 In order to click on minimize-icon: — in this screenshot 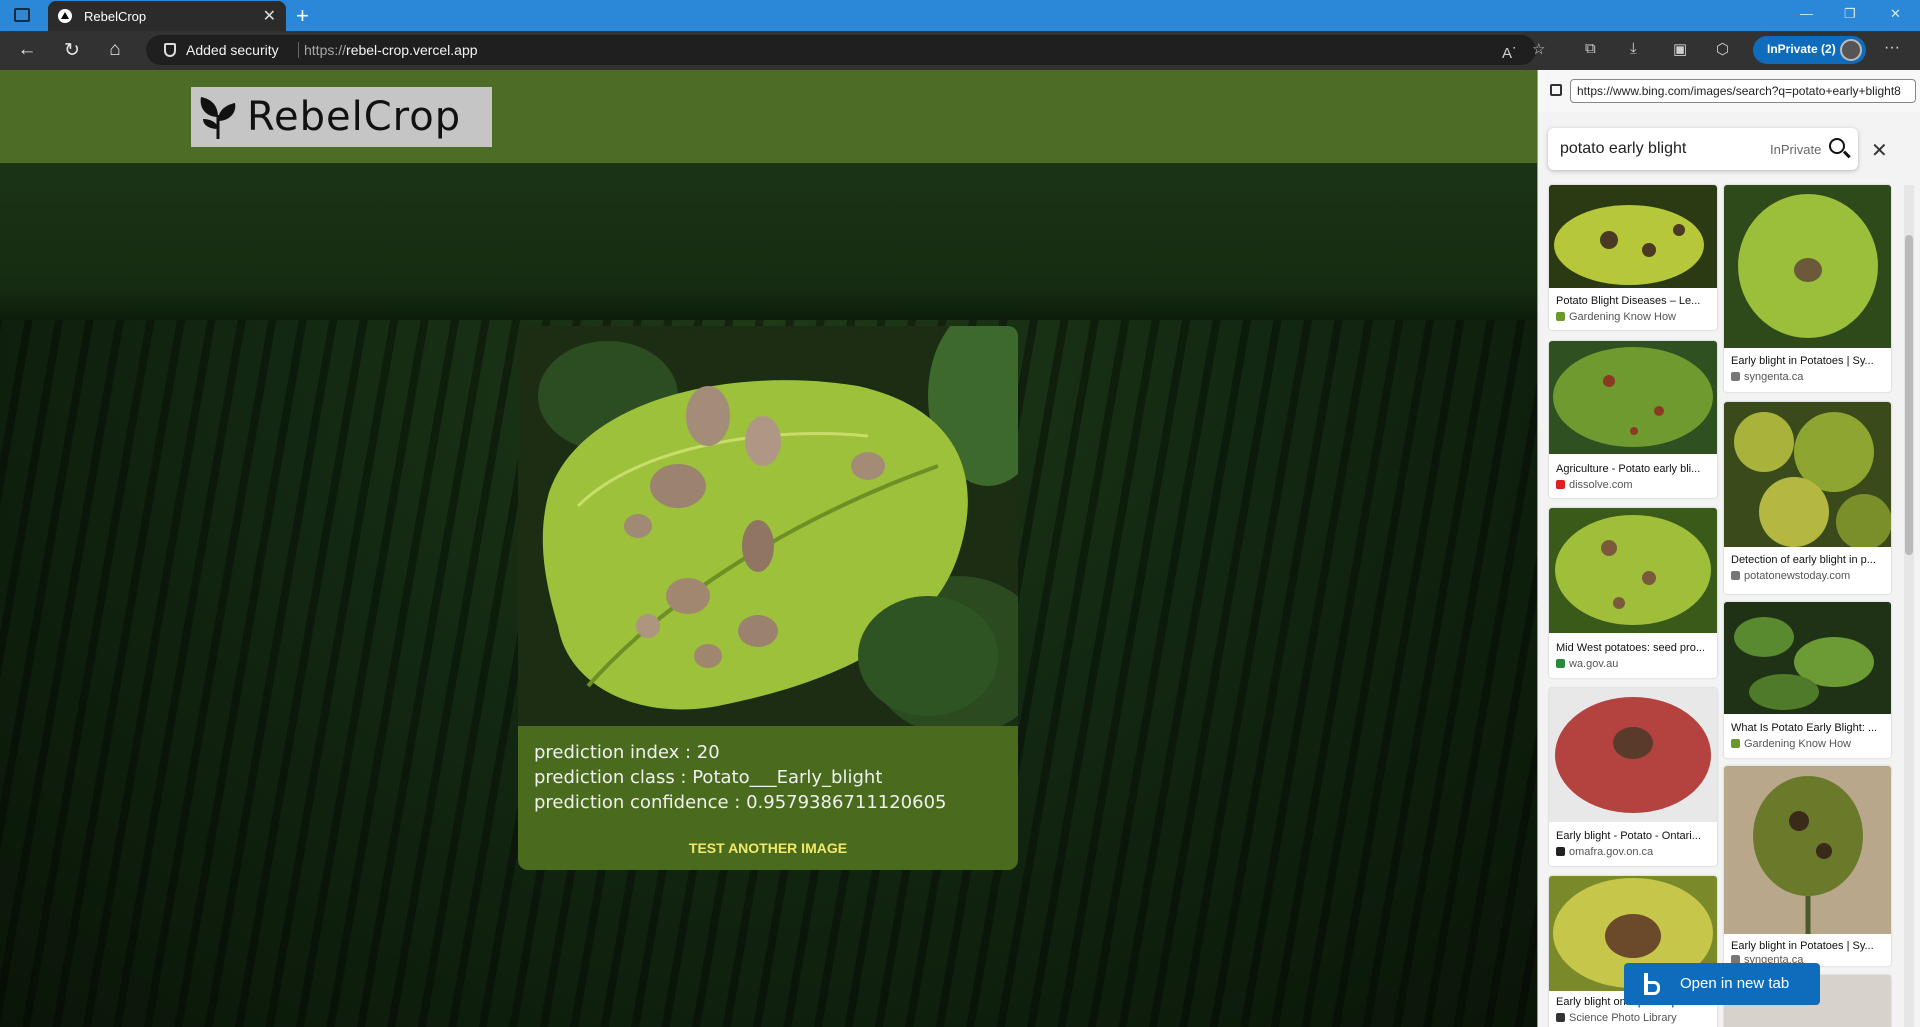, I will do `click(1806, 13)`.